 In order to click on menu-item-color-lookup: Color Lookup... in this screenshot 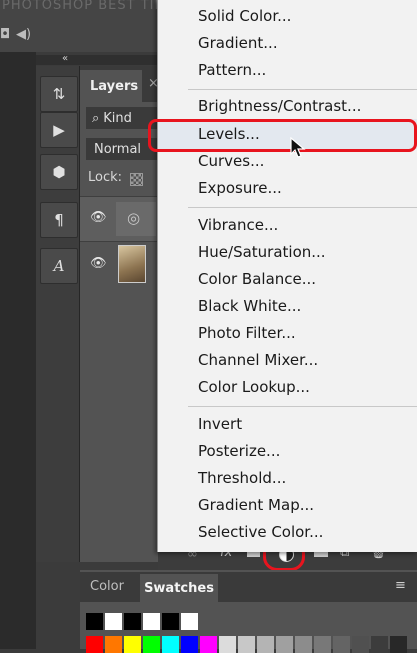, I will do `click(254, 387)`.